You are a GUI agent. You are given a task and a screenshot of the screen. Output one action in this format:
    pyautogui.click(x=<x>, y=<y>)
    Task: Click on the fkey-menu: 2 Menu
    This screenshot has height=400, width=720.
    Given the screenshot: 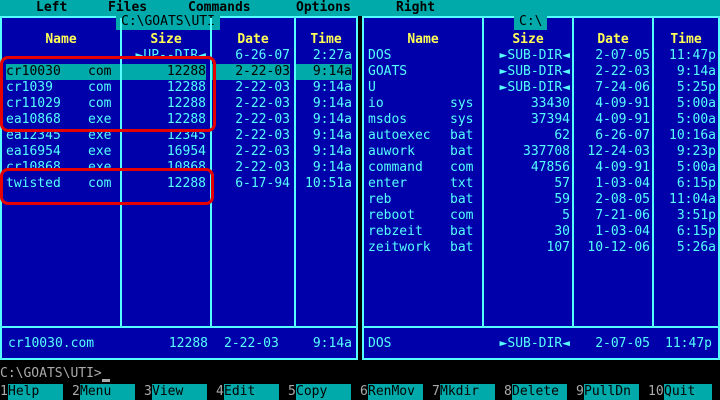 What is the action you would take?
    pyautogui.click(x=108, y=392)
    